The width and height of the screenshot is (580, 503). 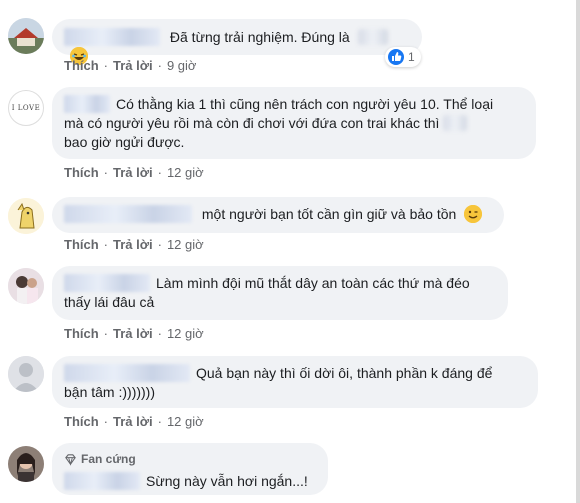 What do you see at coordinates (109, 392) in the screenshot?
I see `comment-text-line-2: bận tâm :)))))))` at bounding box center [109, 392].